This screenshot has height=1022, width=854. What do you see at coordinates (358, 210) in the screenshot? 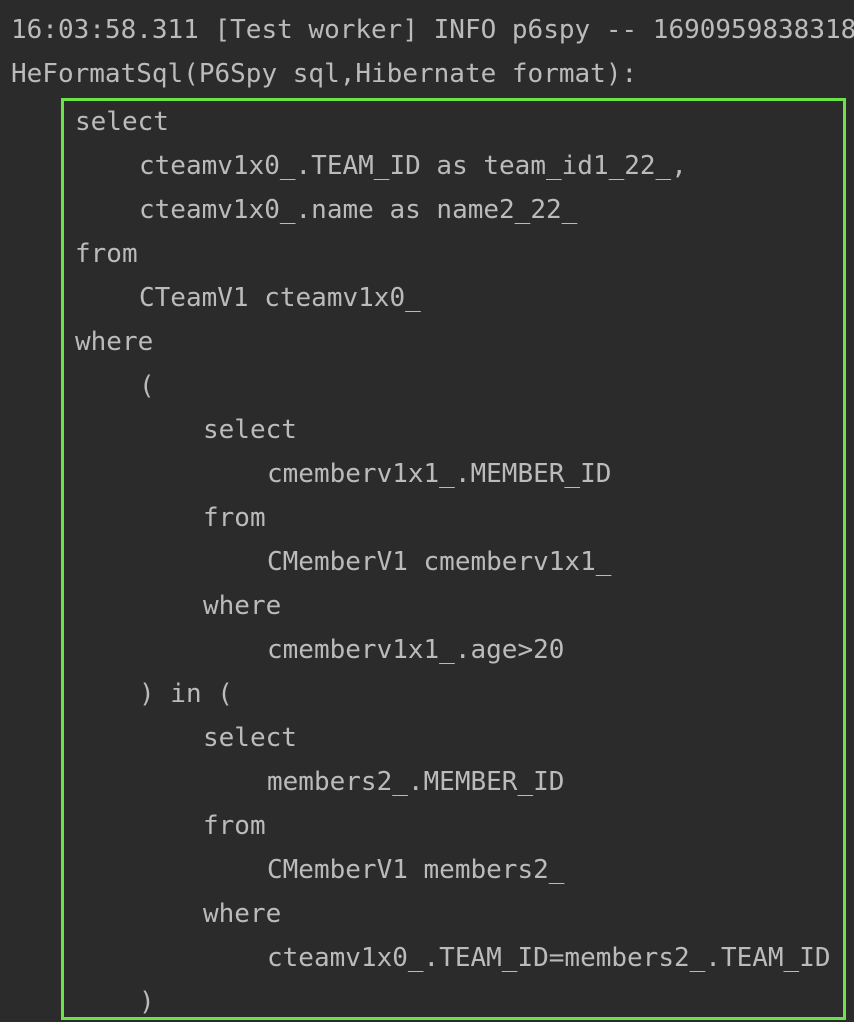
I see `sql-line: cteamv1x0_.name as name2_22_` at bounding box center [358, 210].